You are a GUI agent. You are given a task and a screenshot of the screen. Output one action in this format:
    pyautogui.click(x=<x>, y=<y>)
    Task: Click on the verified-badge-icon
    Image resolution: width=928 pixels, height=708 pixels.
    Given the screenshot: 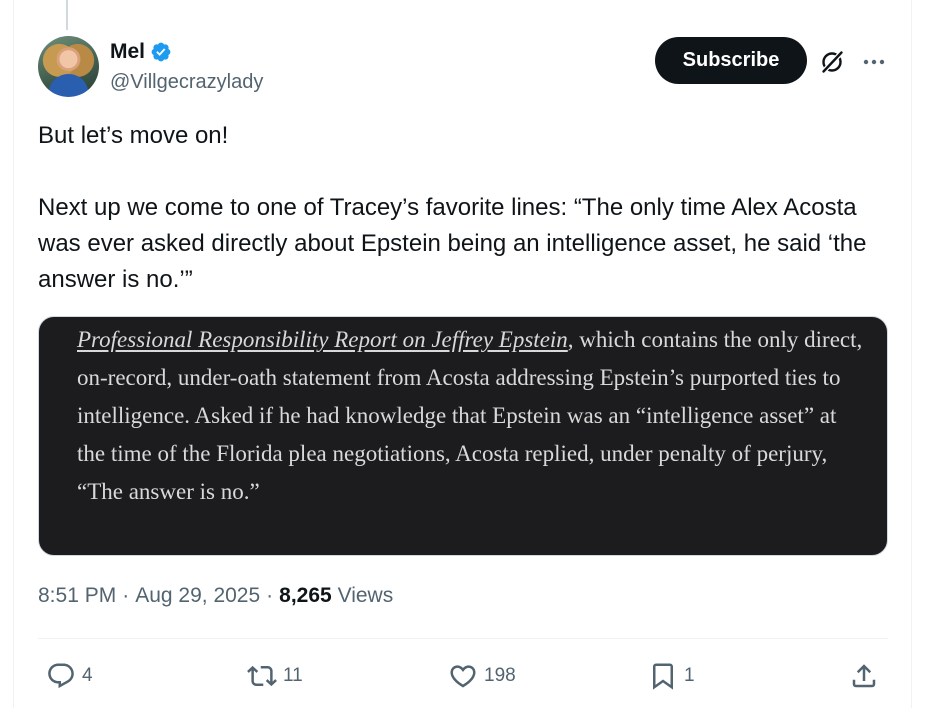 What is the action you would take?
    pyautogui.click(x=161, y=52)
    